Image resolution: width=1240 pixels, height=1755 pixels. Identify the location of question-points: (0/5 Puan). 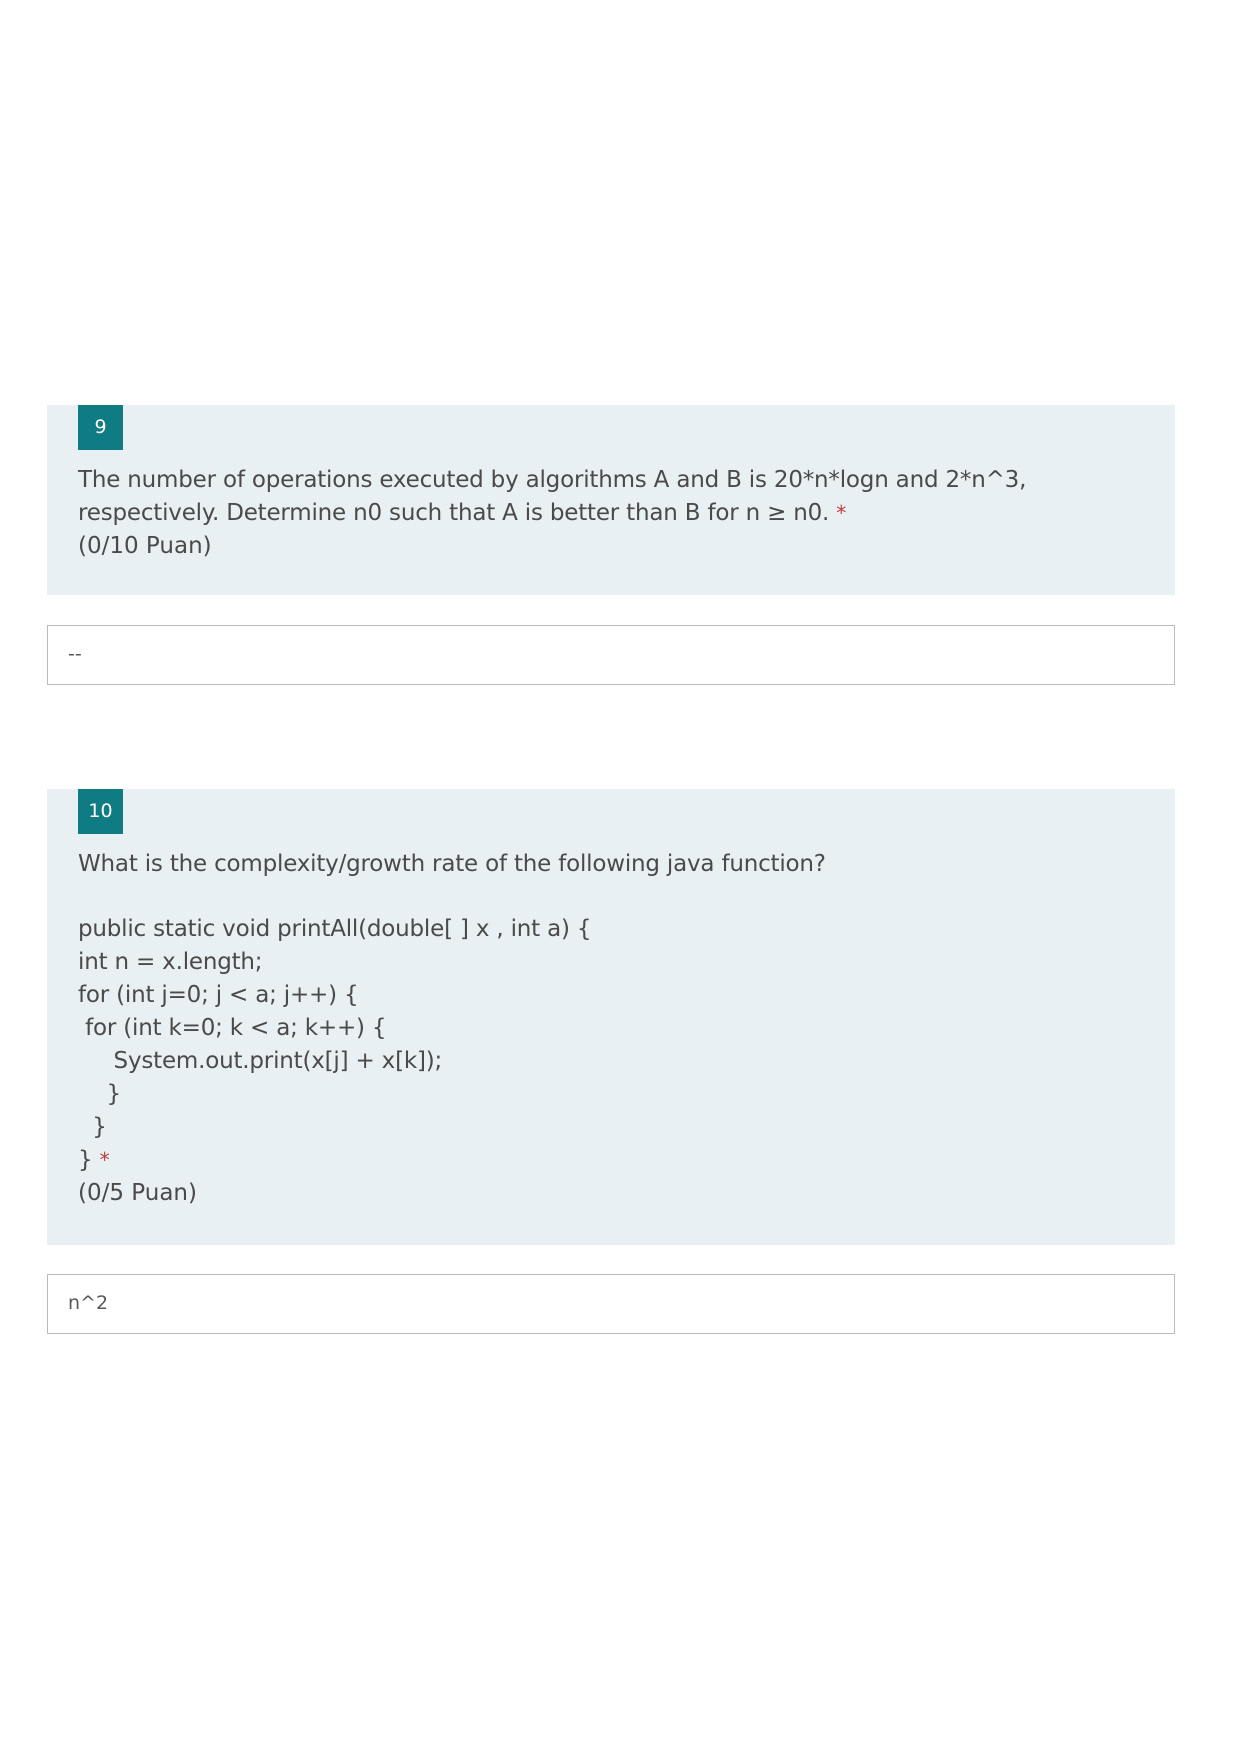
(137, 1193).